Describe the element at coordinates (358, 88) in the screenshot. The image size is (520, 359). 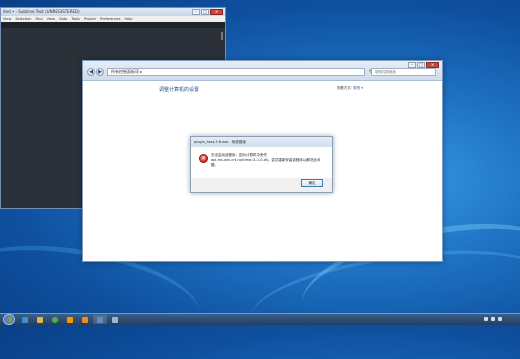
I see `view-by-dropdown: 类别 ▾` at that location.